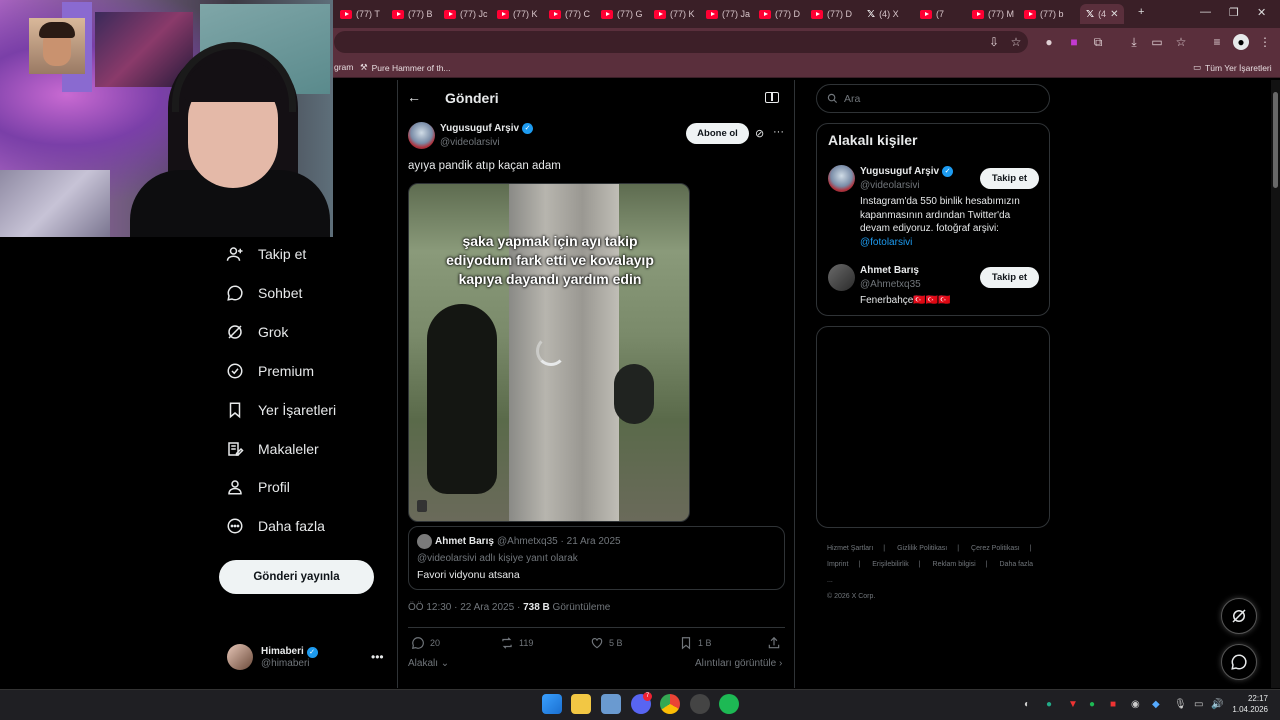  What do you see at coordinates (995, 548) in the screenshot?
I see `footer-link: Çerez Politikası` at bounding box center [995, 548].